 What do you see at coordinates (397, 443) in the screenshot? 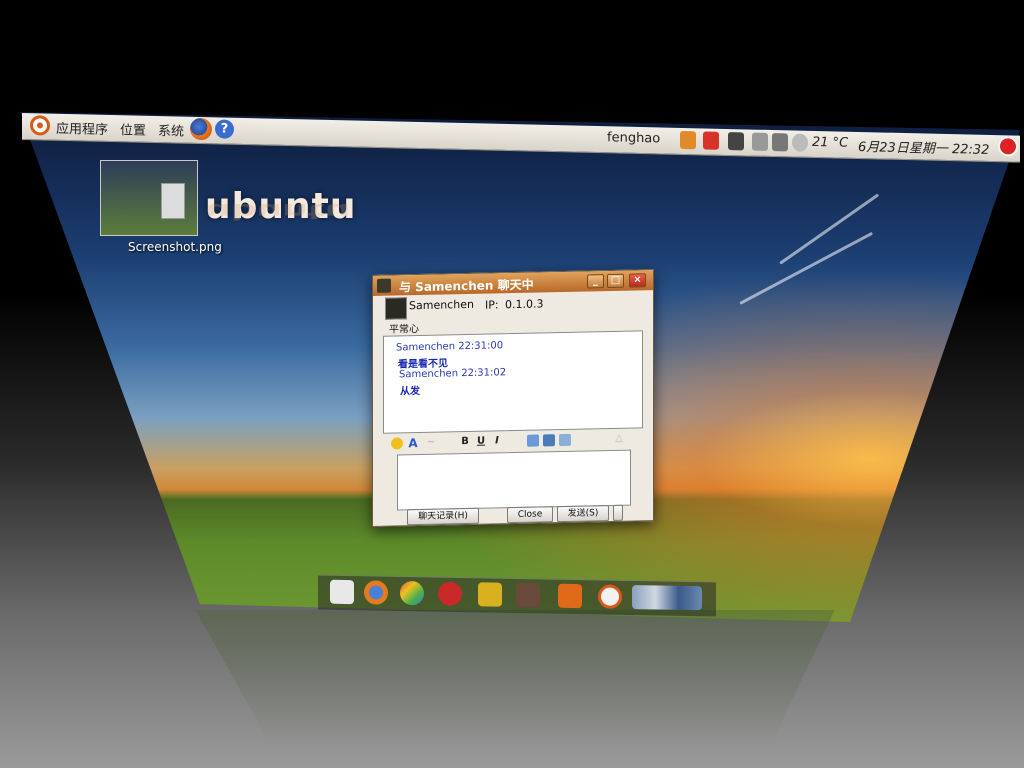
I see `emoticon-icon` at bounding box center [397, 443].